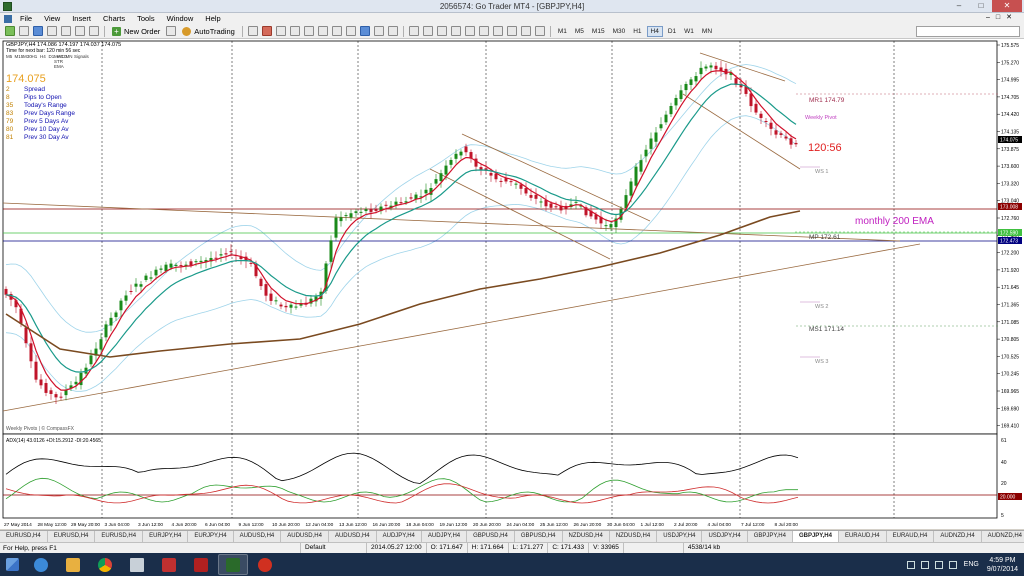  I want to click on timeframe-m15: M15, so click(598, 31).